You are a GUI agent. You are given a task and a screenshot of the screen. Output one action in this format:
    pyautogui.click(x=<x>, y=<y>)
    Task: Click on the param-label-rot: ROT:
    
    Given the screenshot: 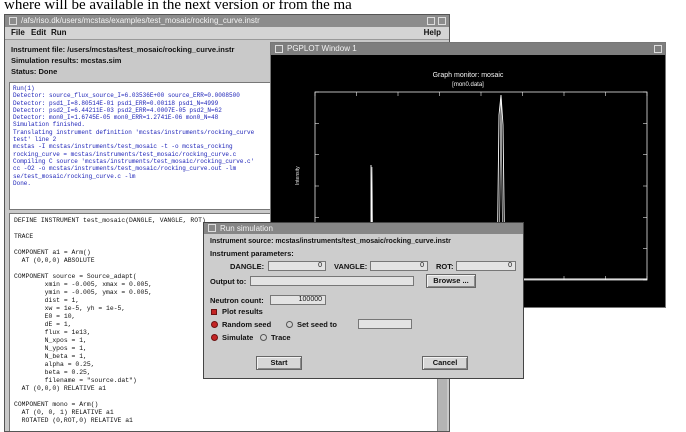 What is the action you would take?
    pyautogui.click(x=445, y=266)
    